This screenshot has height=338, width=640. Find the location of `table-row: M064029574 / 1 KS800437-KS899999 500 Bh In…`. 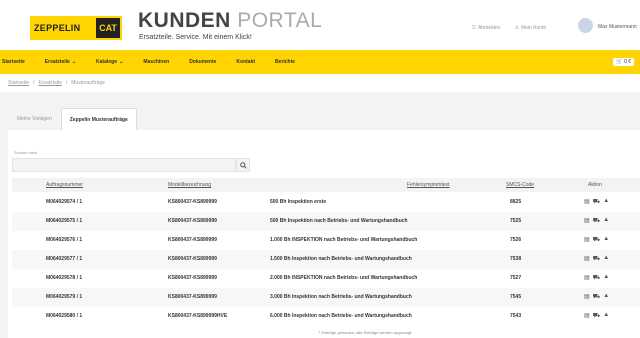

table-row: M064029574 / 1 KS800437-KS899999 500 Bh In… is located at coordinates (326, 202).